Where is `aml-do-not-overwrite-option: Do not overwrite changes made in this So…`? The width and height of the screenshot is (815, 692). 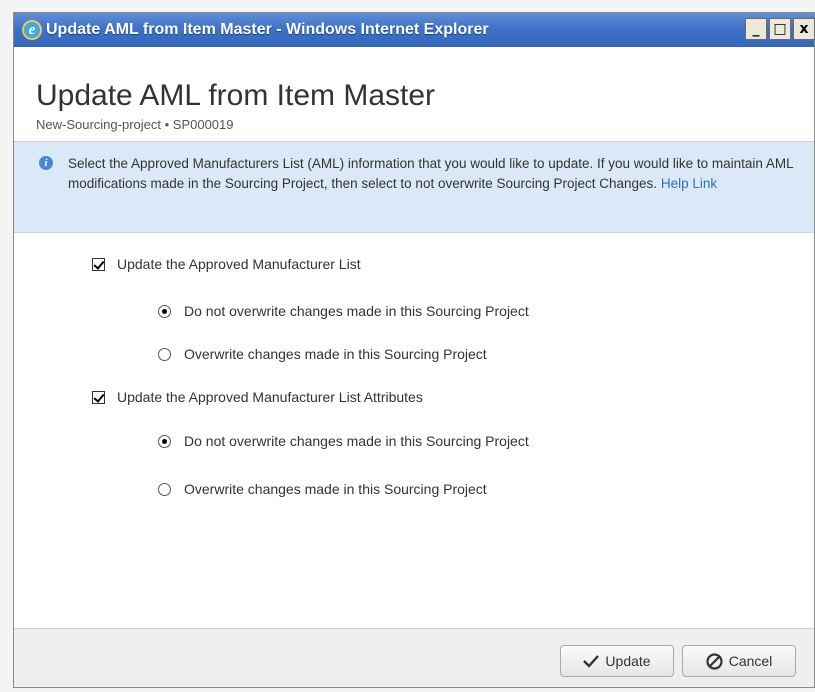
aml-do-not-overwrite-option: Do not overwrite changes made in this So… is located at coordinates (343, 311).